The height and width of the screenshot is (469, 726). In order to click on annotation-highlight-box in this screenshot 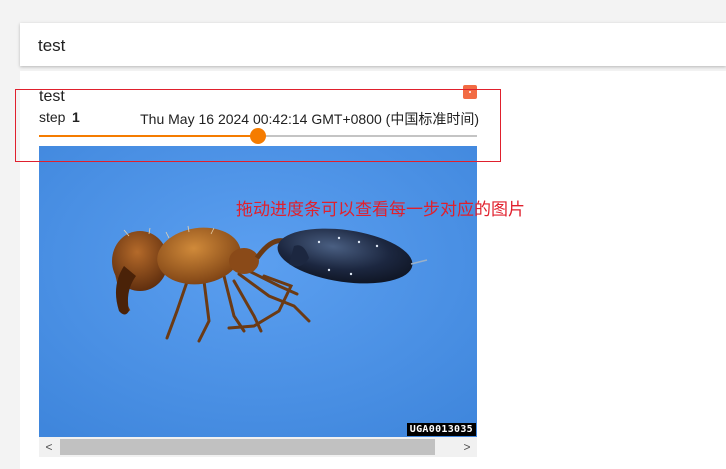, I will do `click(258, 125)`.